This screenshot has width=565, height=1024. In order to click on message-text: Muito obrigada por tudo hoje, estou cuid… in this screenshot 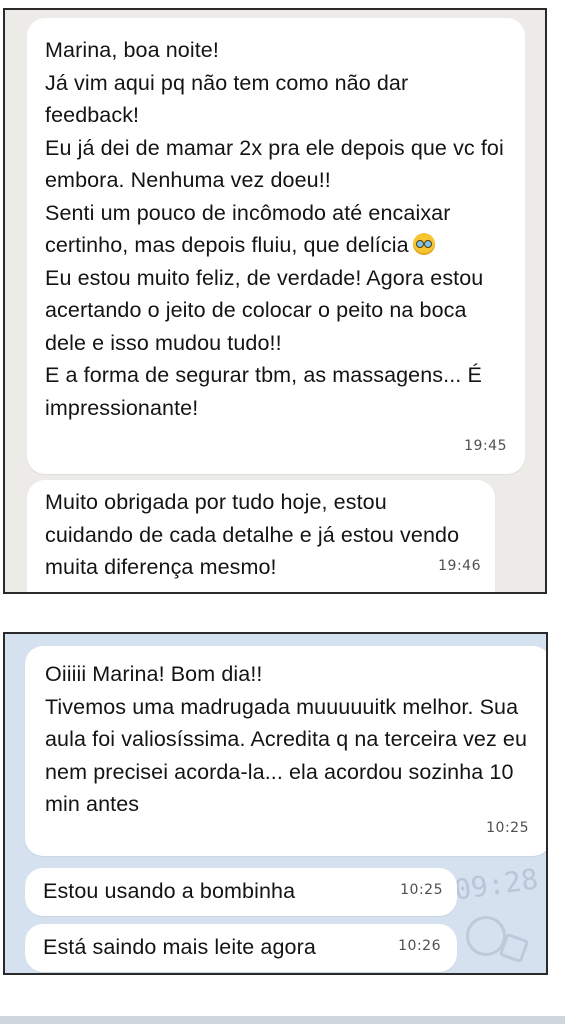, I will do `click(252, 534)`.